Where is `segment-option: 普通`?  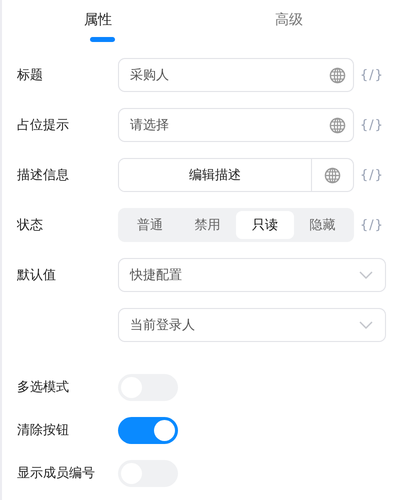 segment-option: 普通 is located at coordinates (149, 225).